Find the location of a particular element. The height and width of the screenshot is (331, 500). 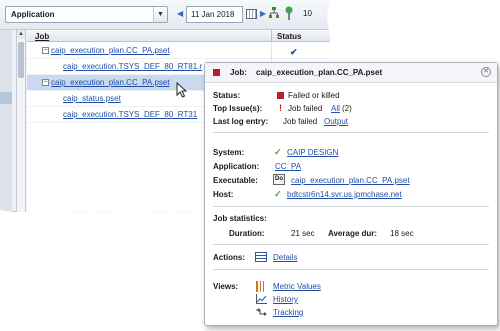

toolbar: Application ▼ ◀ 11 Jan 2018 ▶ 10 is located at coordinates (165, 15).